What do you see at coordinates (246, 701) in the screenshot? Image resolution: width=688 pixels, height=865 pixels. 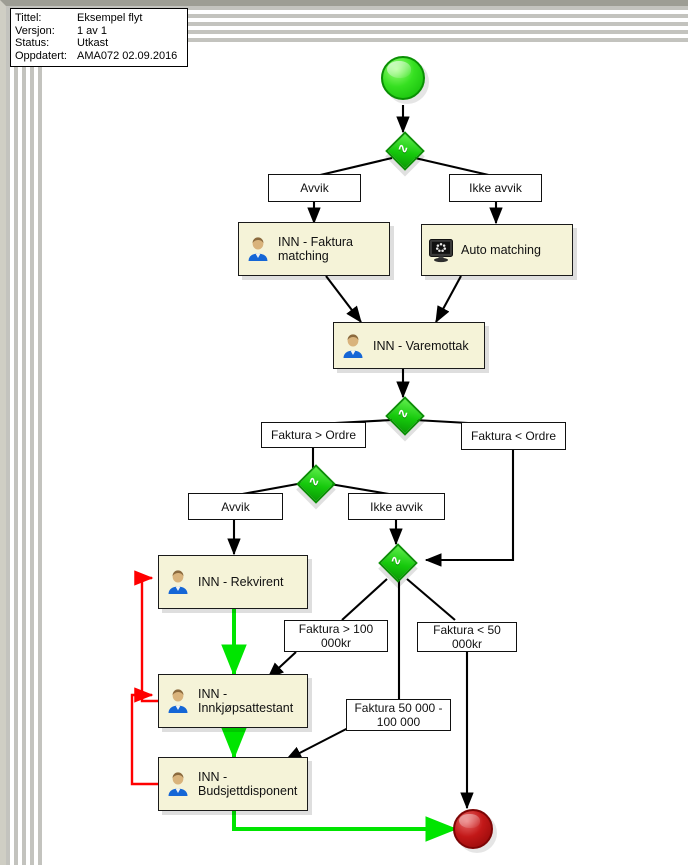 I see `task-label: INN - Innkjøpsattestant` at bounding box center [246, 701].